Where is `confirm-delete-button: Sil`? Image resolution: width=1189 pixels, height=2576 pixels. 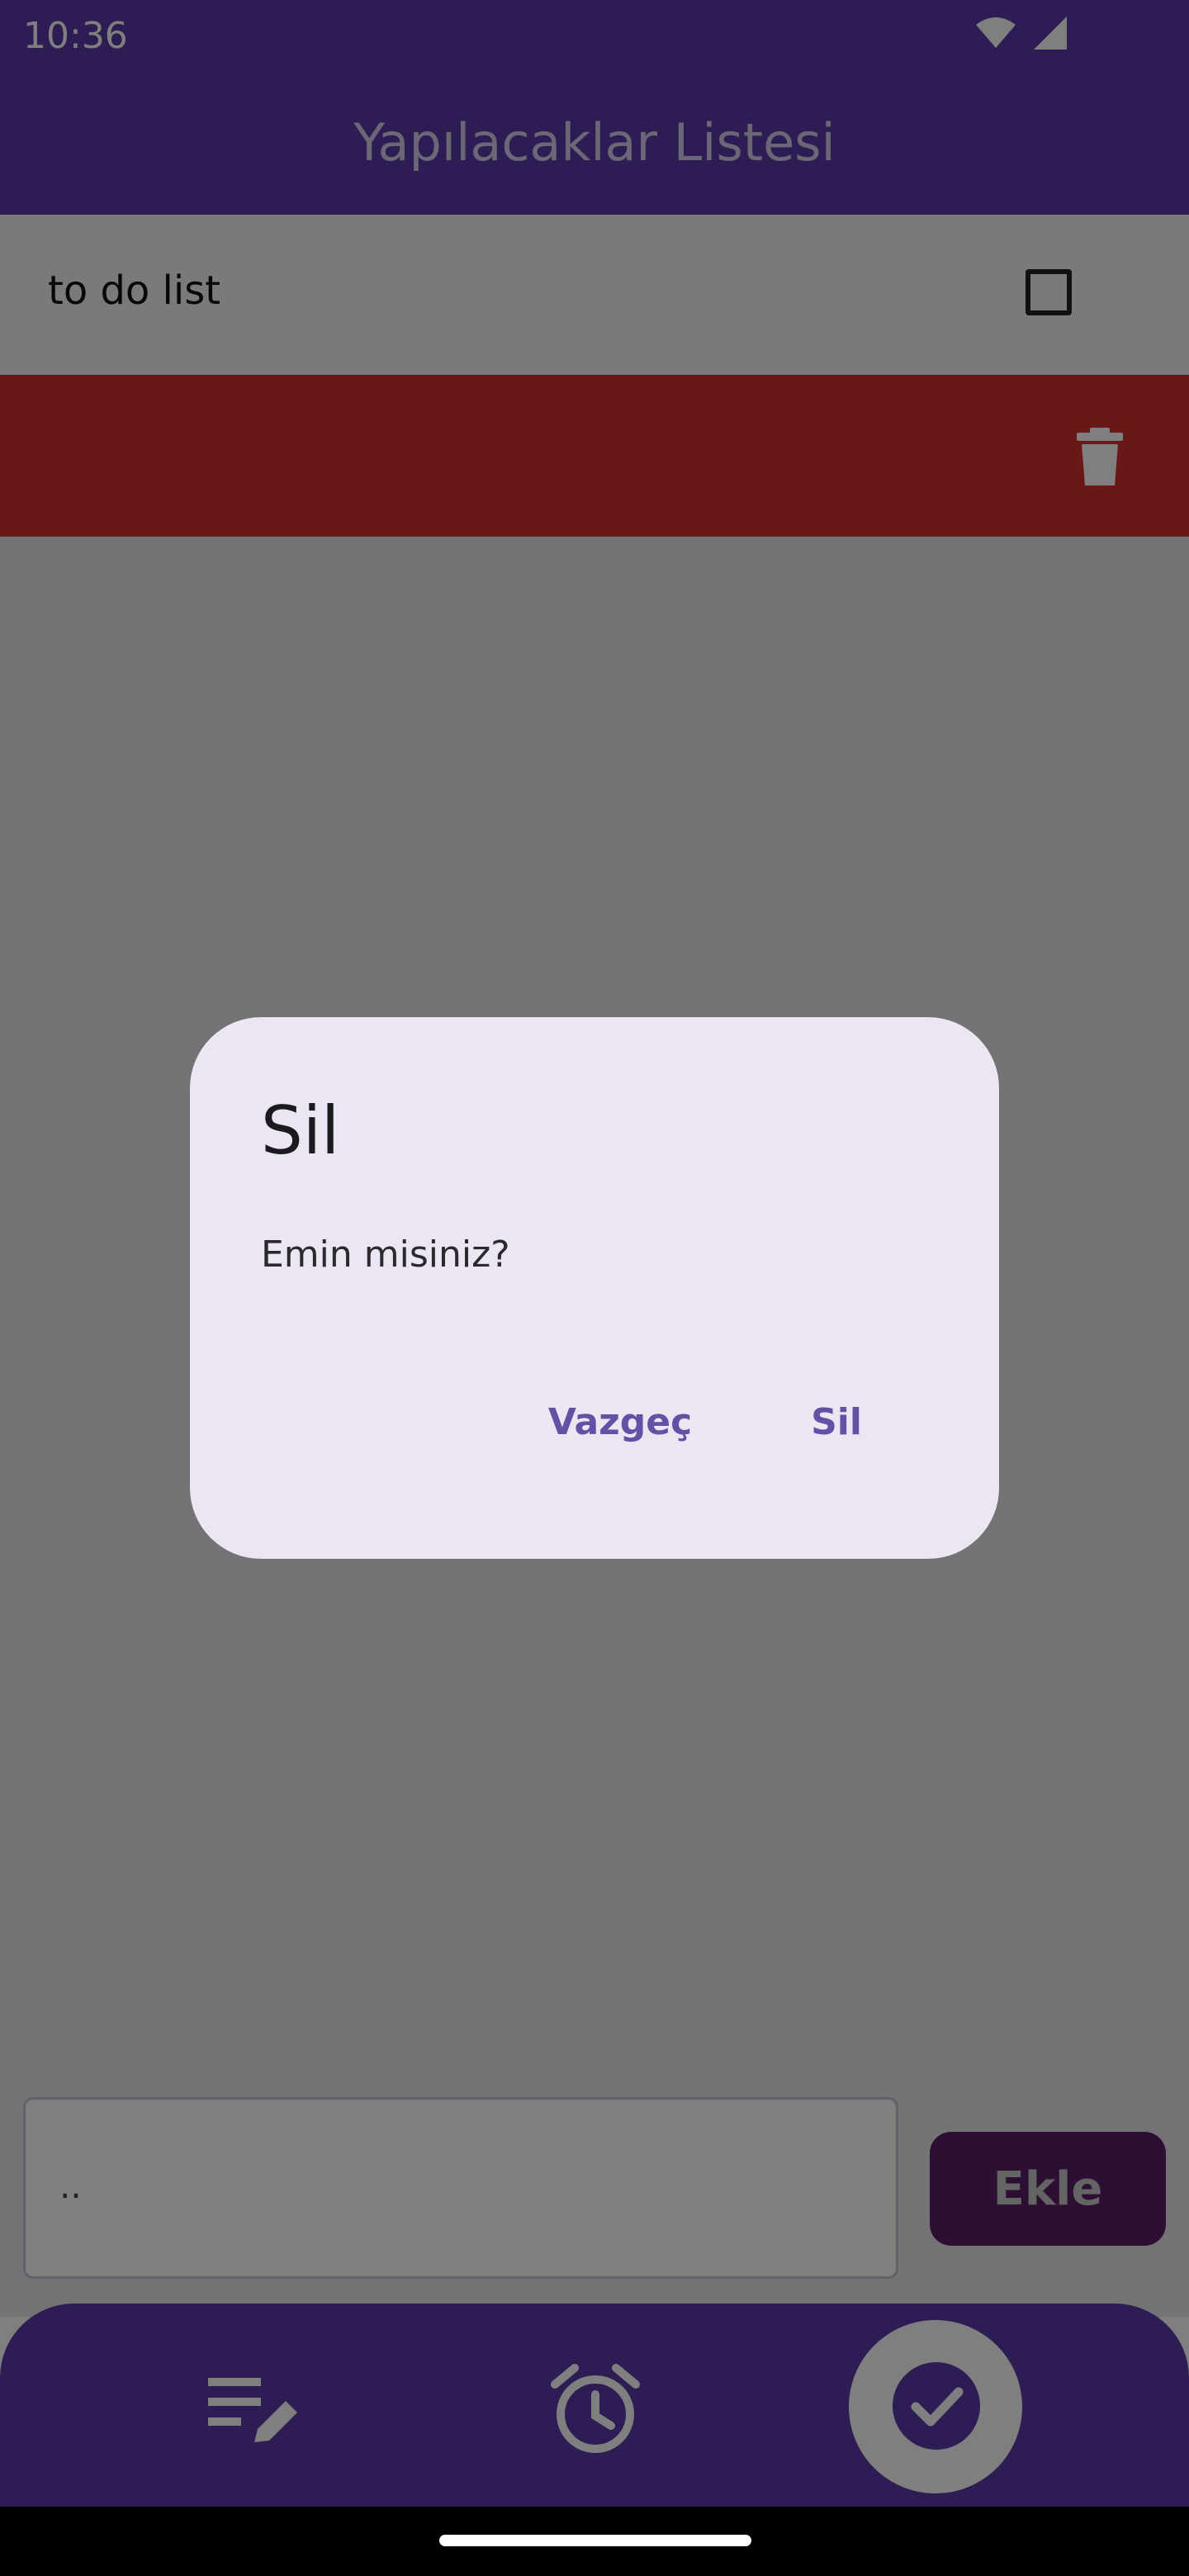
confirm-delete-button: Sil is located at coordinates (836, 1421).